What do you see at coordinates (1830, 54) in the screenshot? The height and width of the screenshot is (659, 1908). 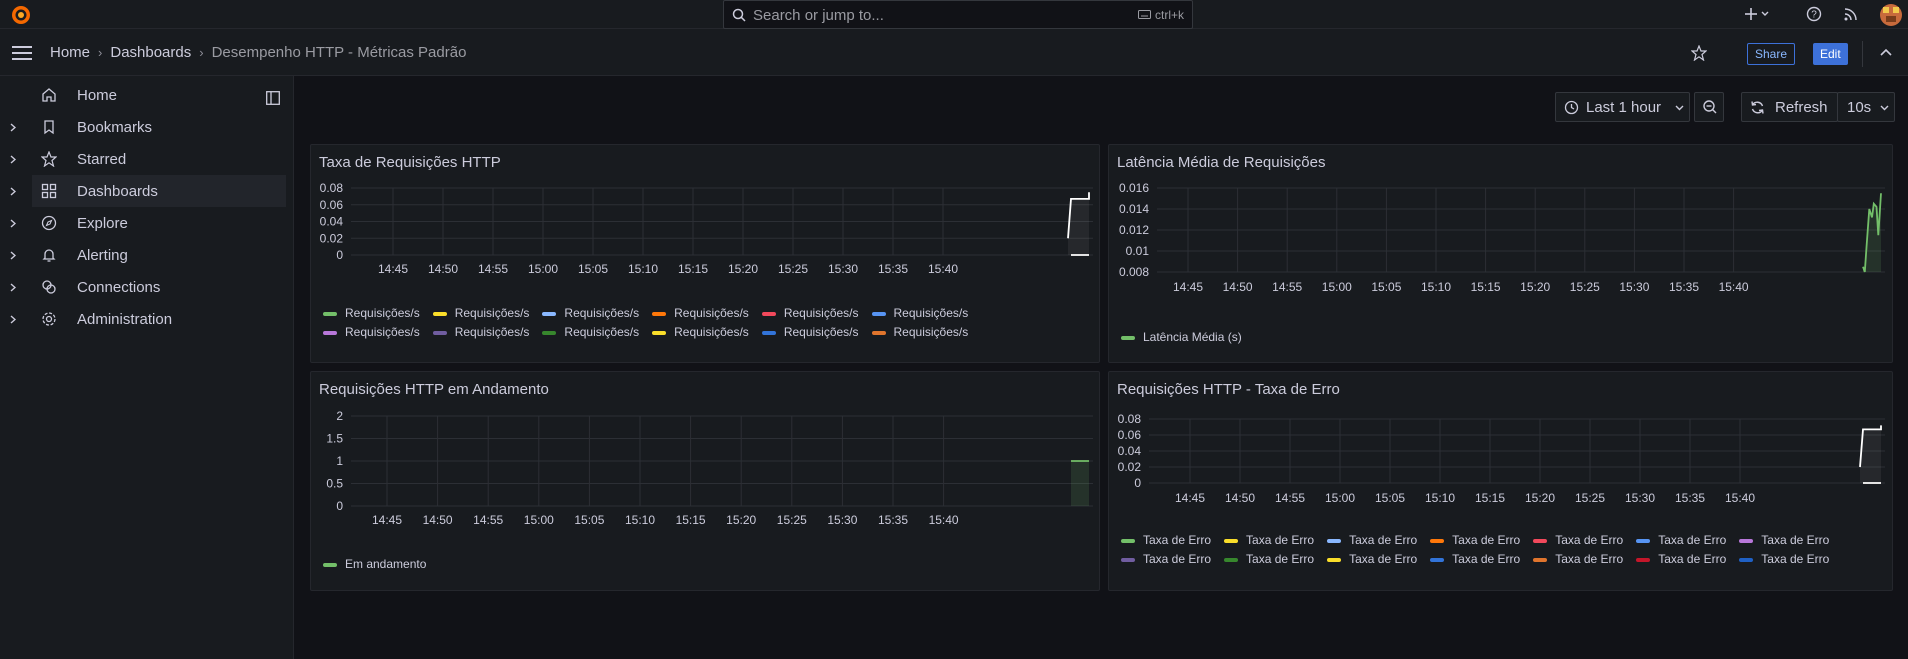 I see `edit-button: Edit` at bounding box center [1830, 54].